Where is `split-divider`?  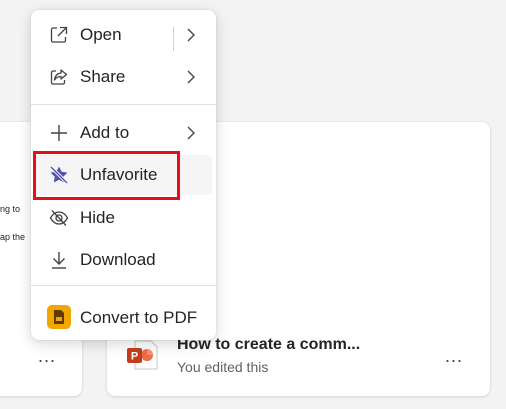 split-divider is located at coordinates (173, 39).